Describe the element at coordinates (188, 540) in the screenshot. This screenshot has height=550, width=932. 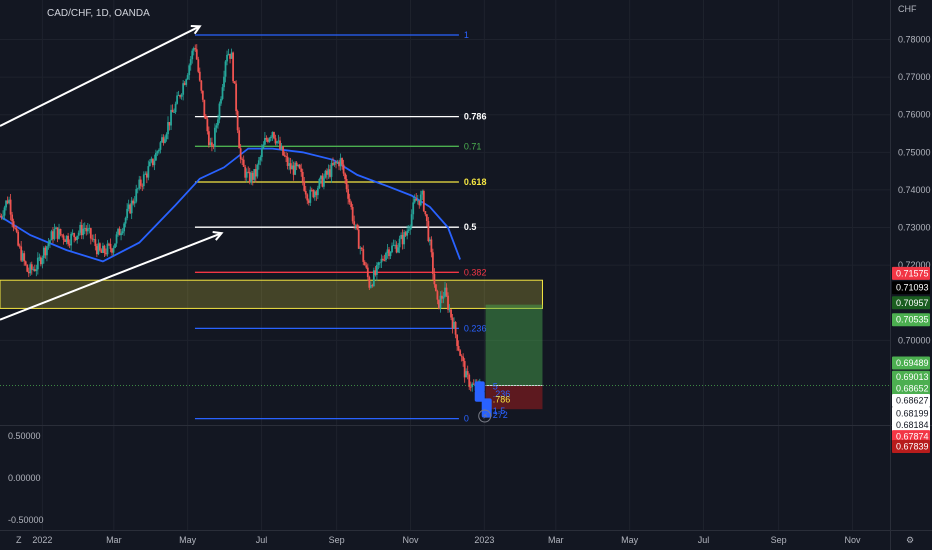
I see `time-tick-label: May` at that location.